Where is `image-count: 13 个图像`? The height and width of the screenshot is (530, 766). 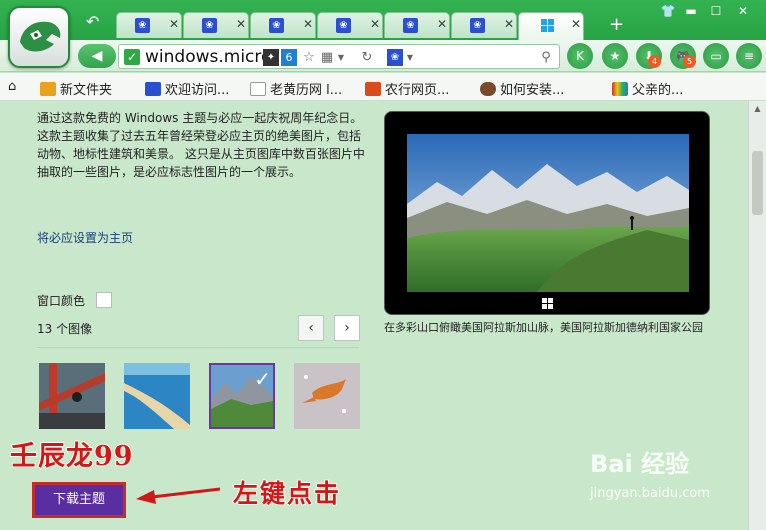 image-count: 13 个图像 is located at coordinates (65, 329).